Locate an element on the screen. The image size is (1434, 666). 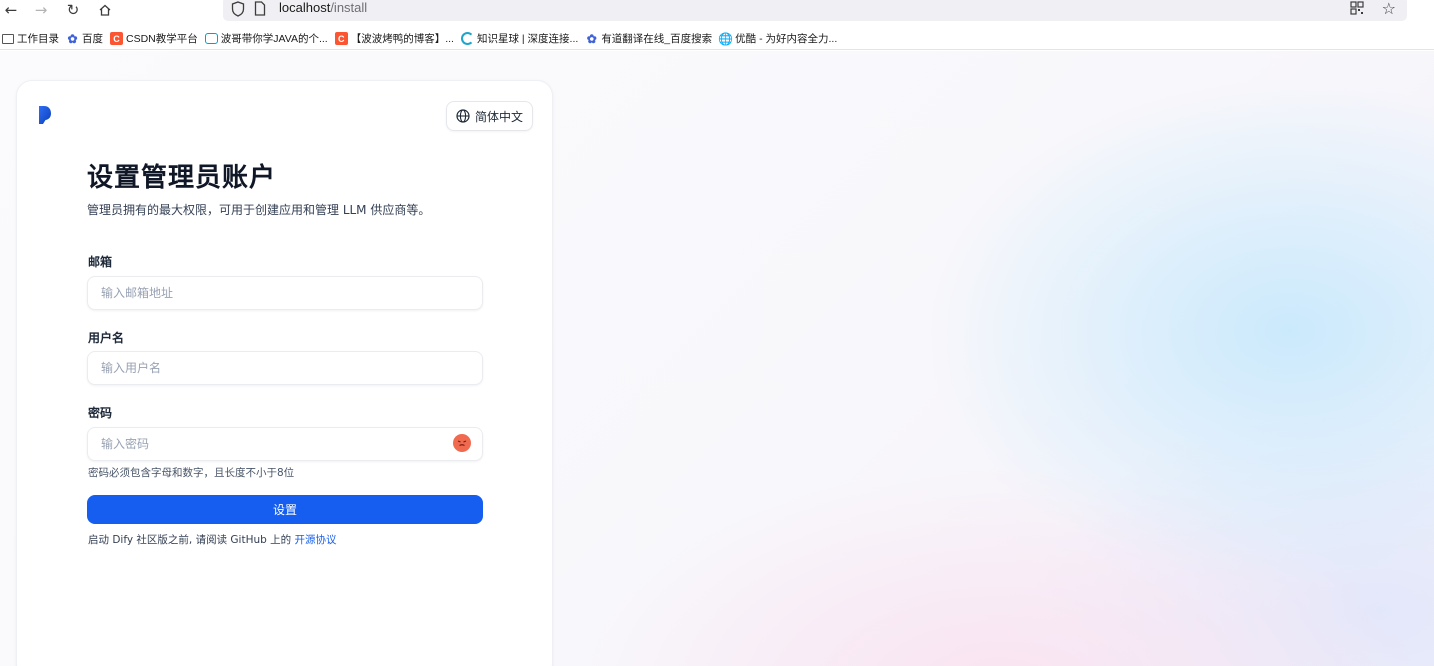
dify-logo is located at coordinates (45, 115).